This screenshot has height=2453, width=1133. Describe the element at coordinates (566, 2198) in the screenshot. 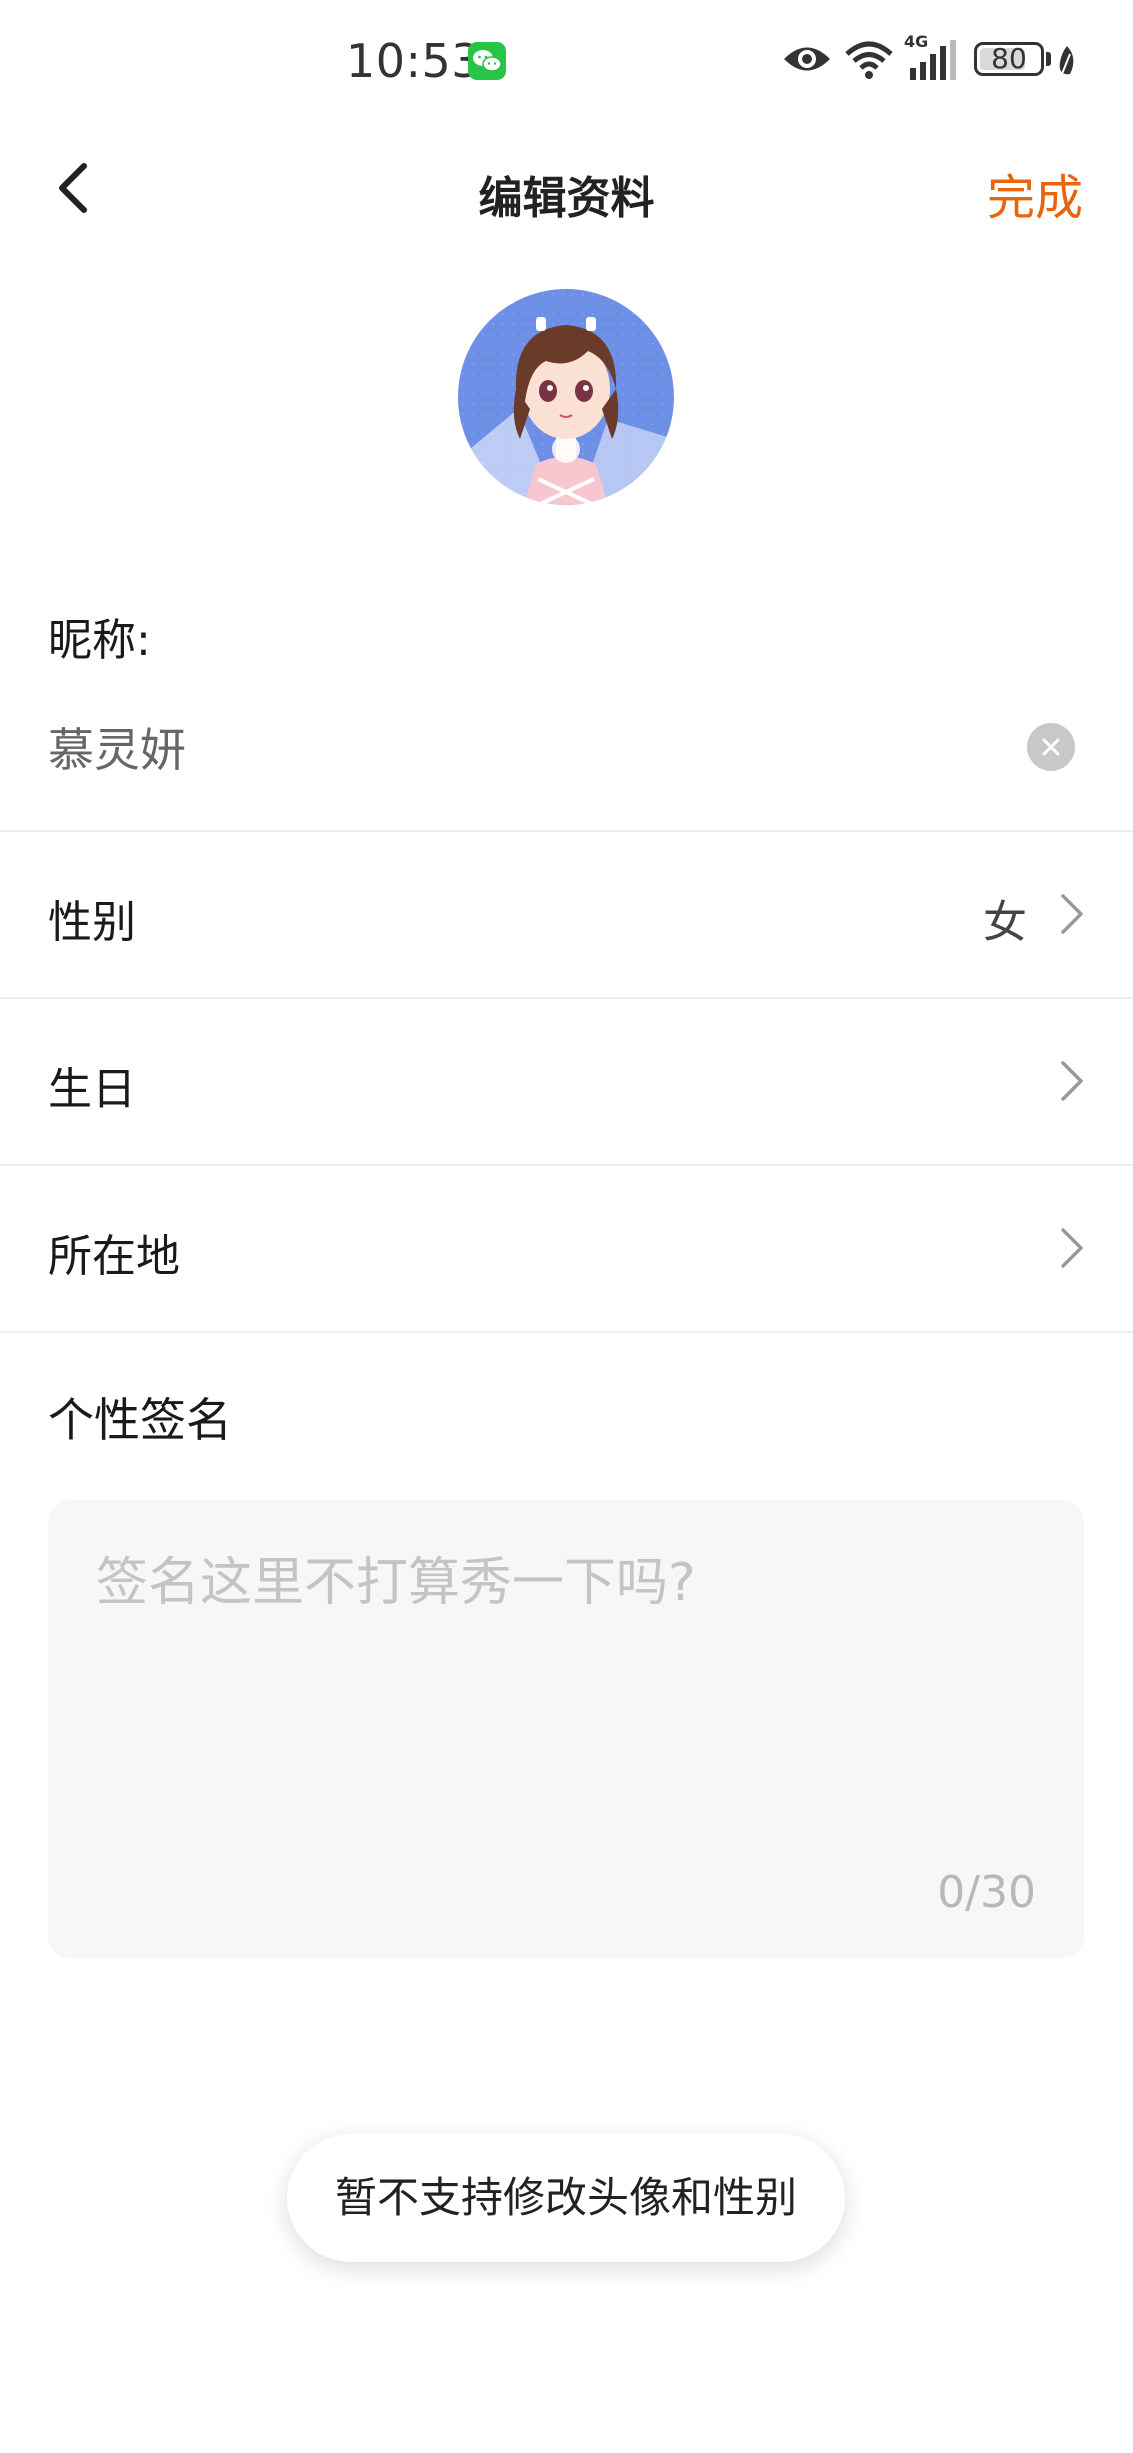

I see `toast-message: 暂不支持修改头像和性别` at that location.